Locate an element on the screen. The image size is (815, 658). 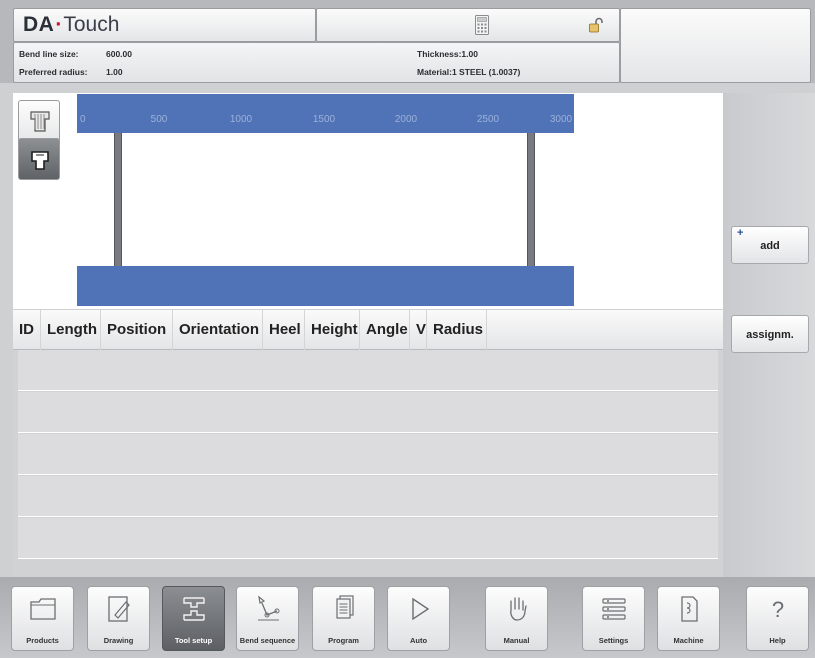
assignment-button-label: assignm. is located at coordinates (770, 335).